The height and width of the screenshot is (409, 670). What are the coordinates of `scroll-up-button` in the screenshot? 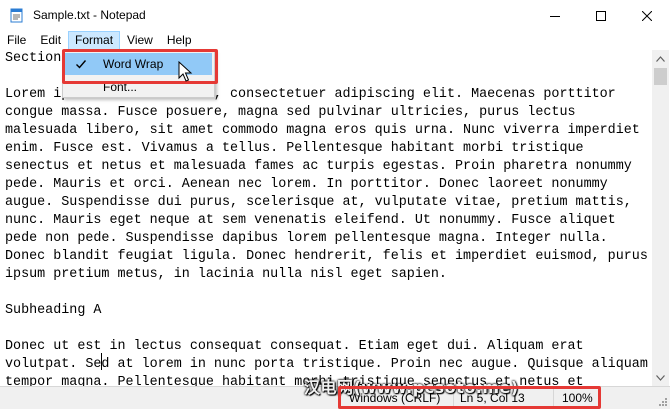 It's located at (660, 58).